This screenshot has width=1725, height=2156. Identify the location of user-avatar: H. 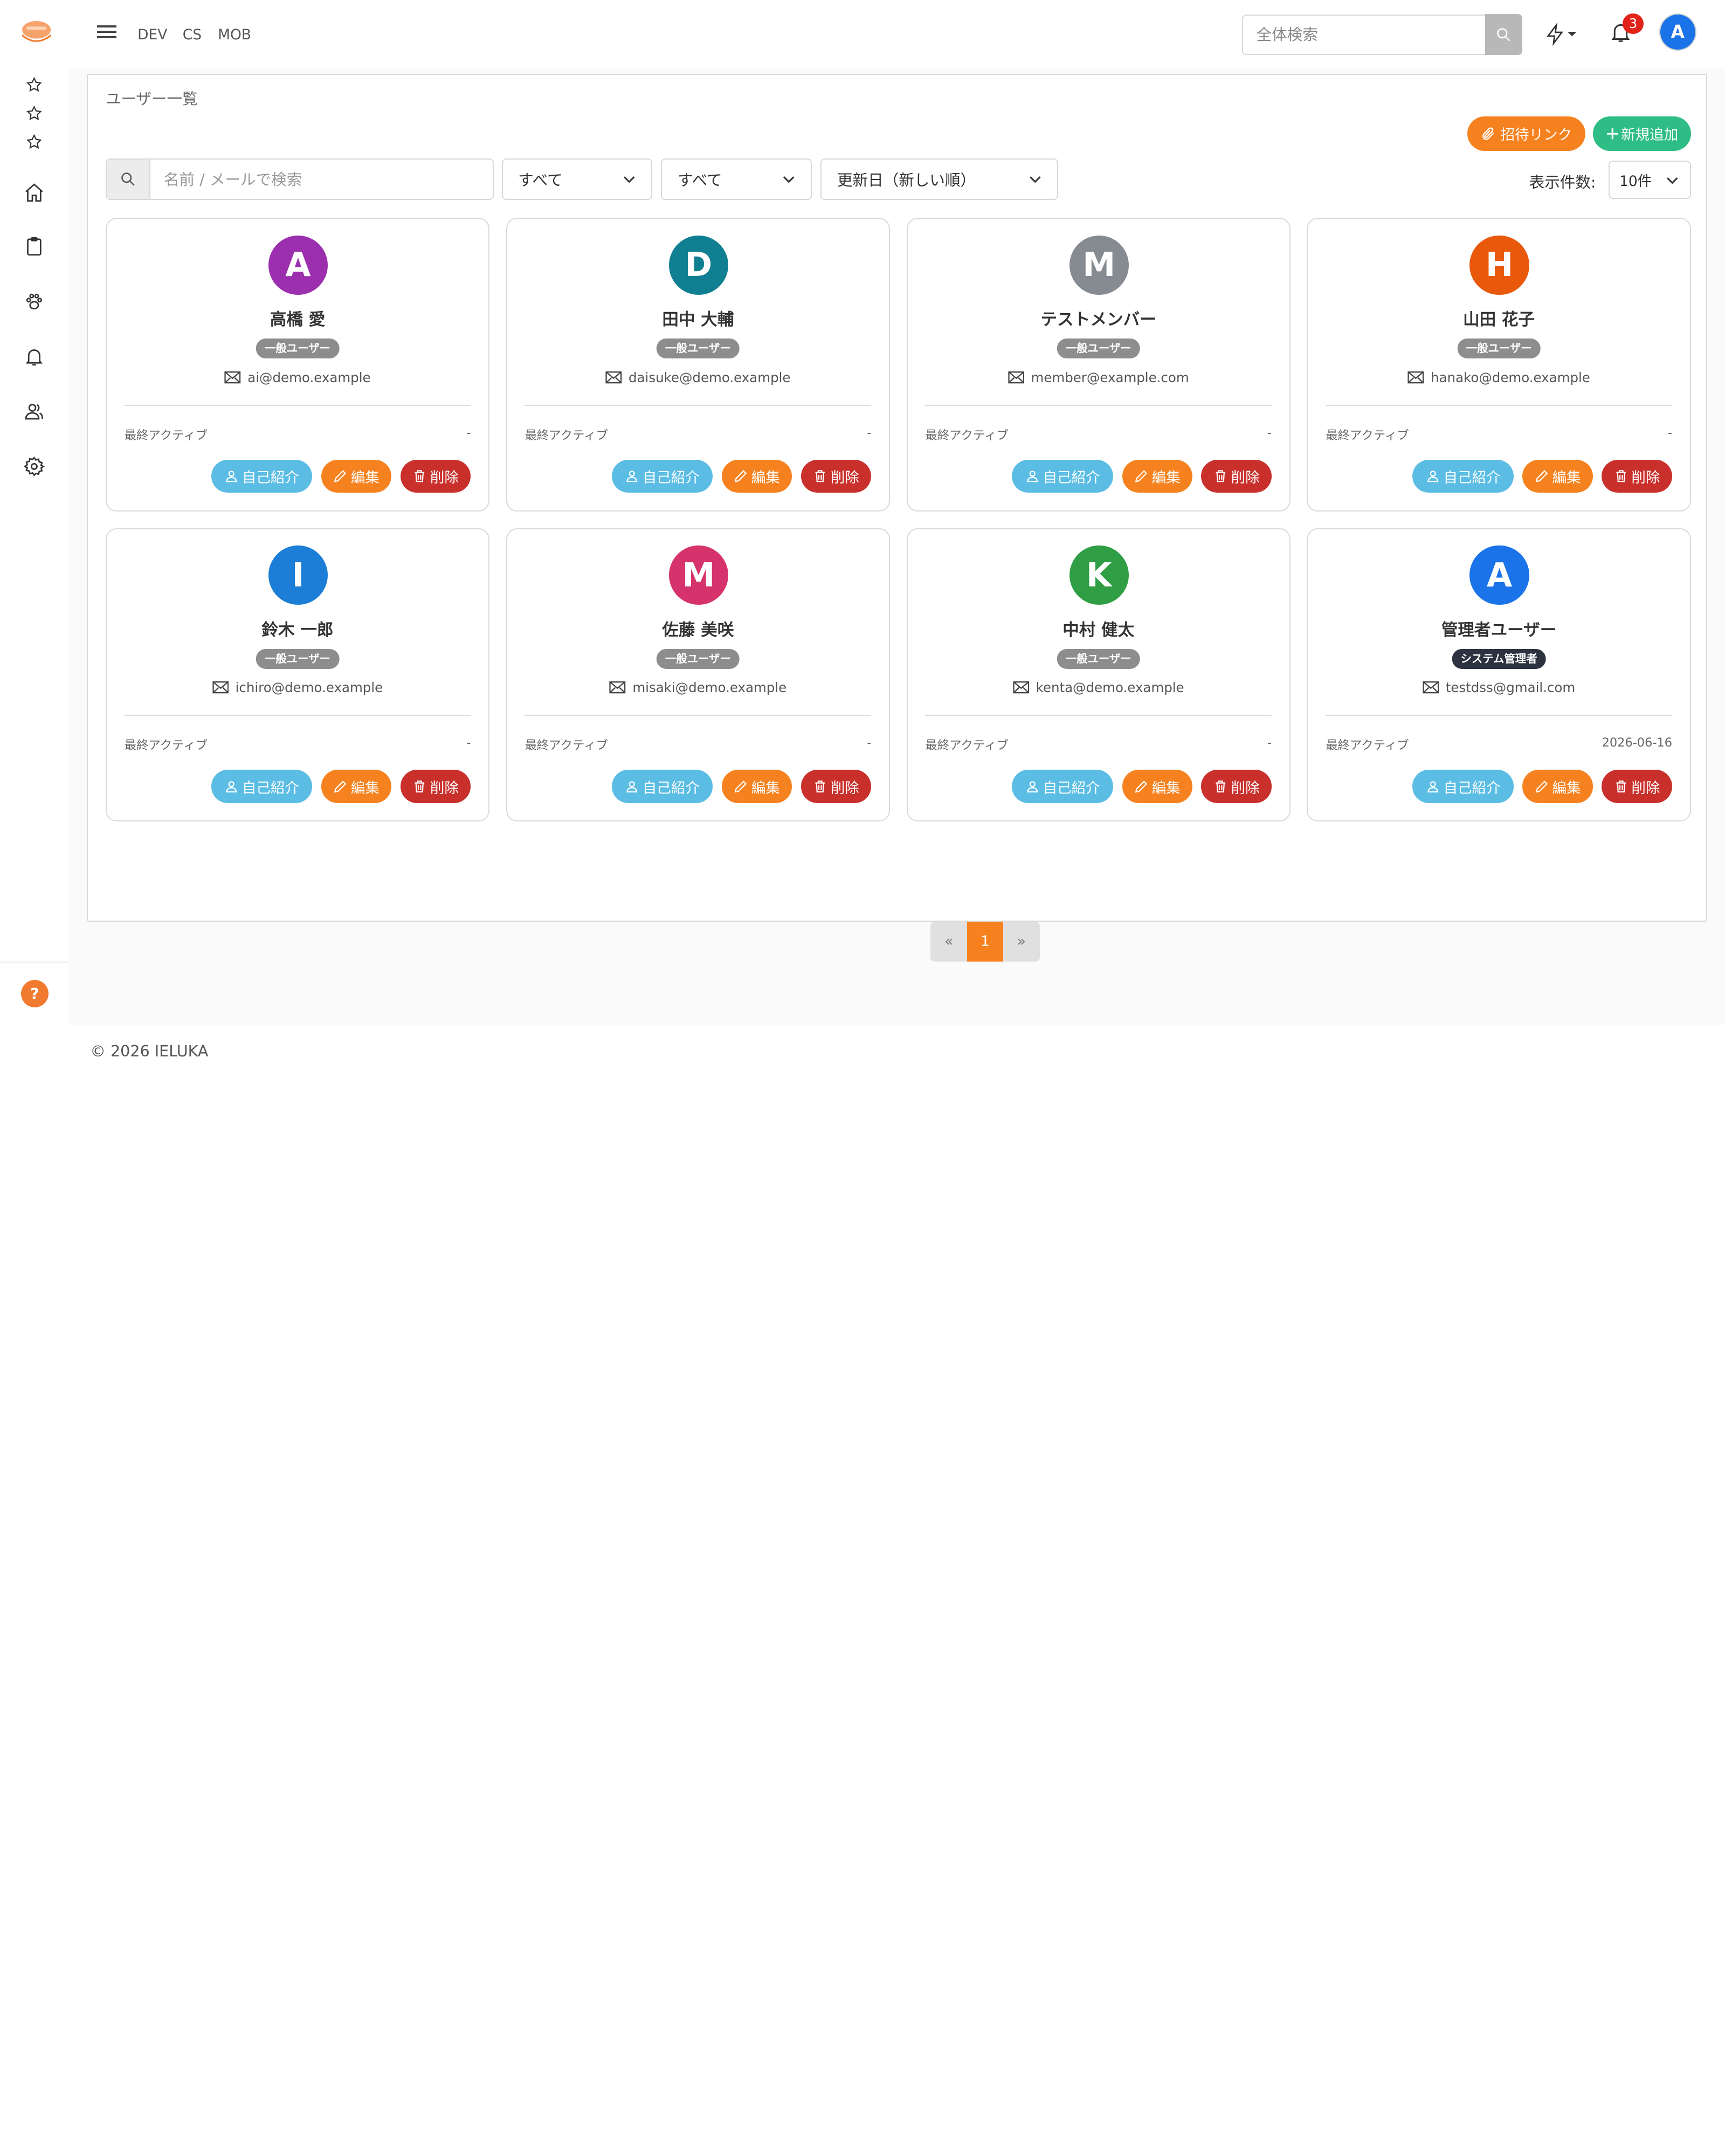
(1499, 265).